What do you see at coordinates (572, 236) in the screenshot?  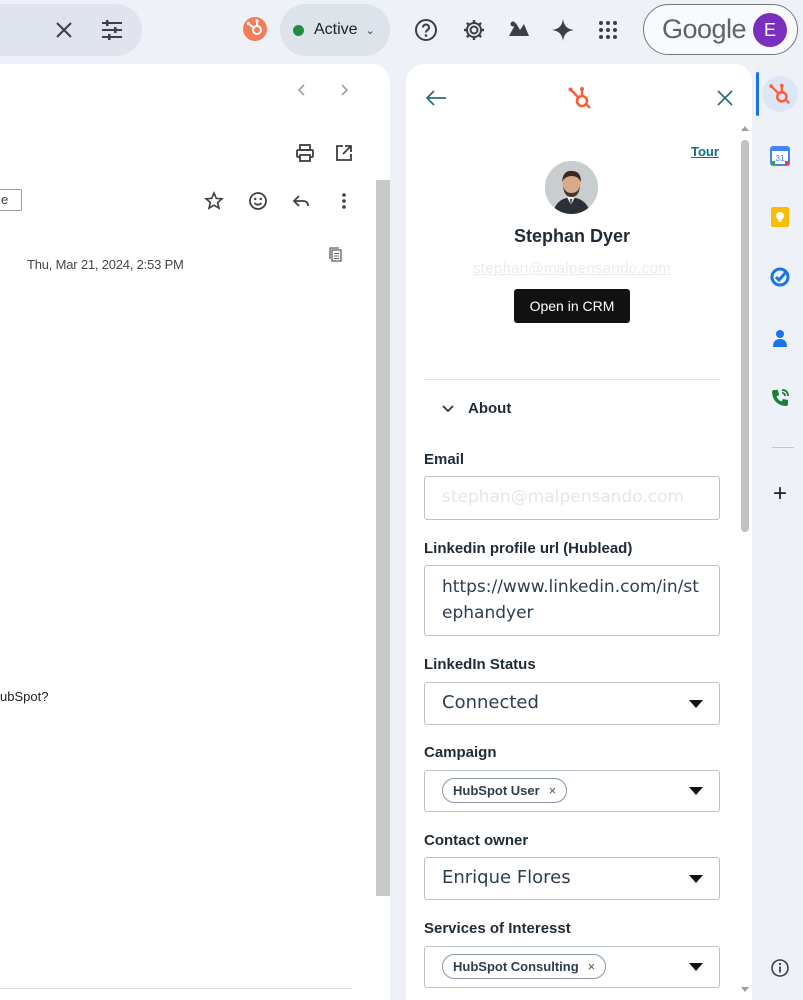 I see `contact-name: Stephan Dyer` at bounding box center [572, 236].